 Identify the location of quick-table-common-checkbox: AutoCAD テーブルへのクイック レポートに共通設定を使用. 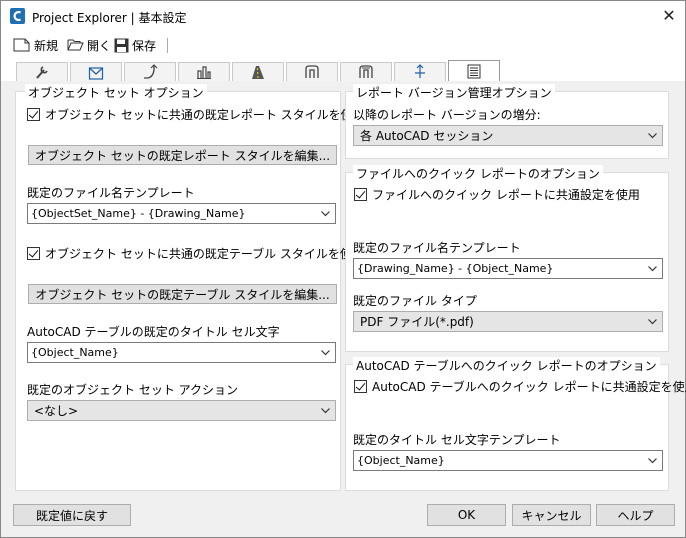
(520, 386).